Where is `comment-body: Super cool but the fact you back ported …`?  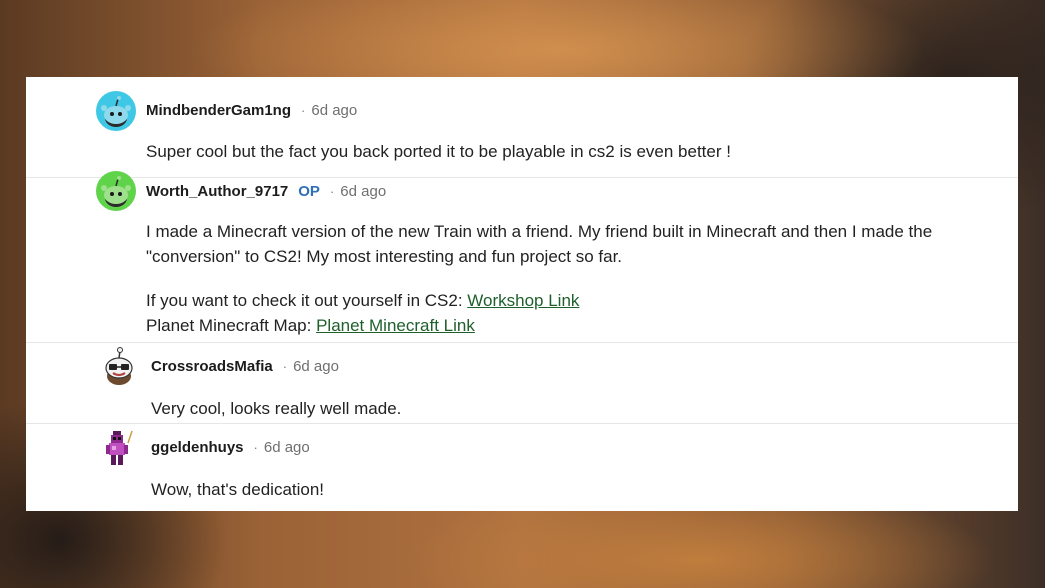 comment-body: Super cool but the fact you back ported … is located at coordinates (438, 151).